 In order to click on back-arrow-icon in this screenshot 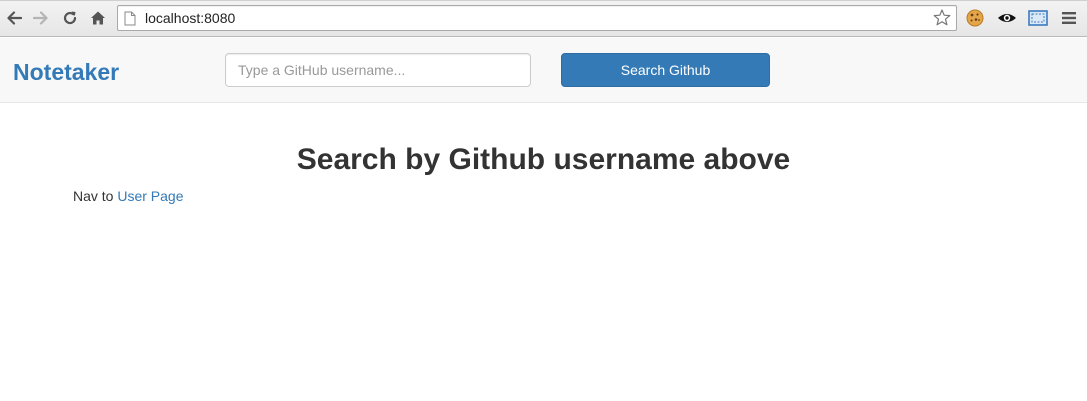, I will do `click(14, 18)`.